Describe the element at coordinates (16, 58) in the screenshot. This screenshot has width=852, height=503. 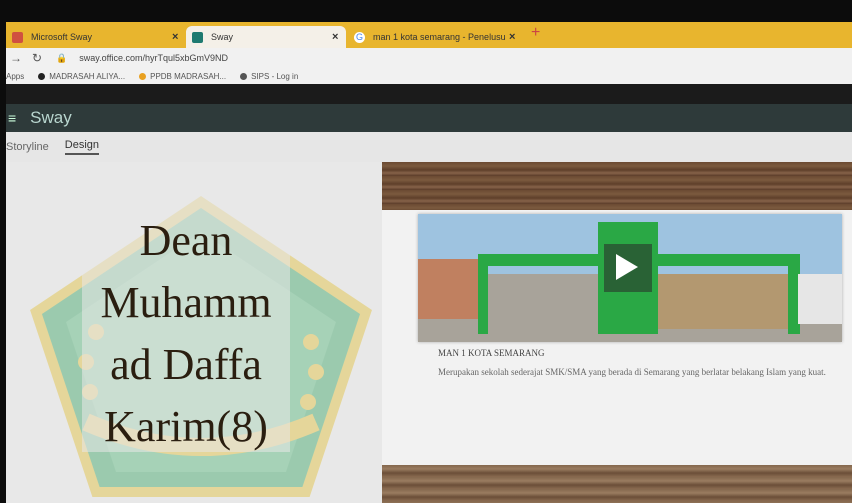
I see `forward-arrow-icon: →` at that location.